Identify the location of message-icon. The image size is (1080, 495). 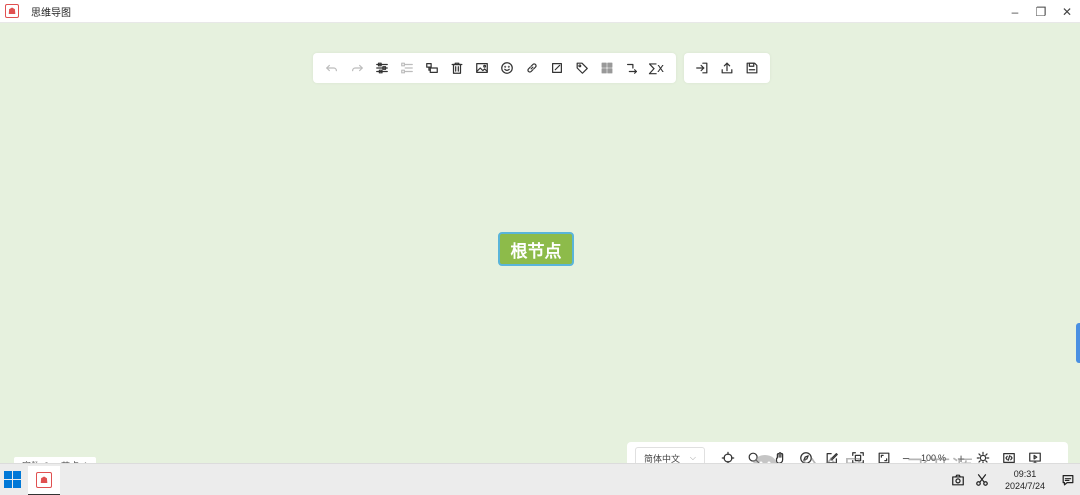
(1068, 480).